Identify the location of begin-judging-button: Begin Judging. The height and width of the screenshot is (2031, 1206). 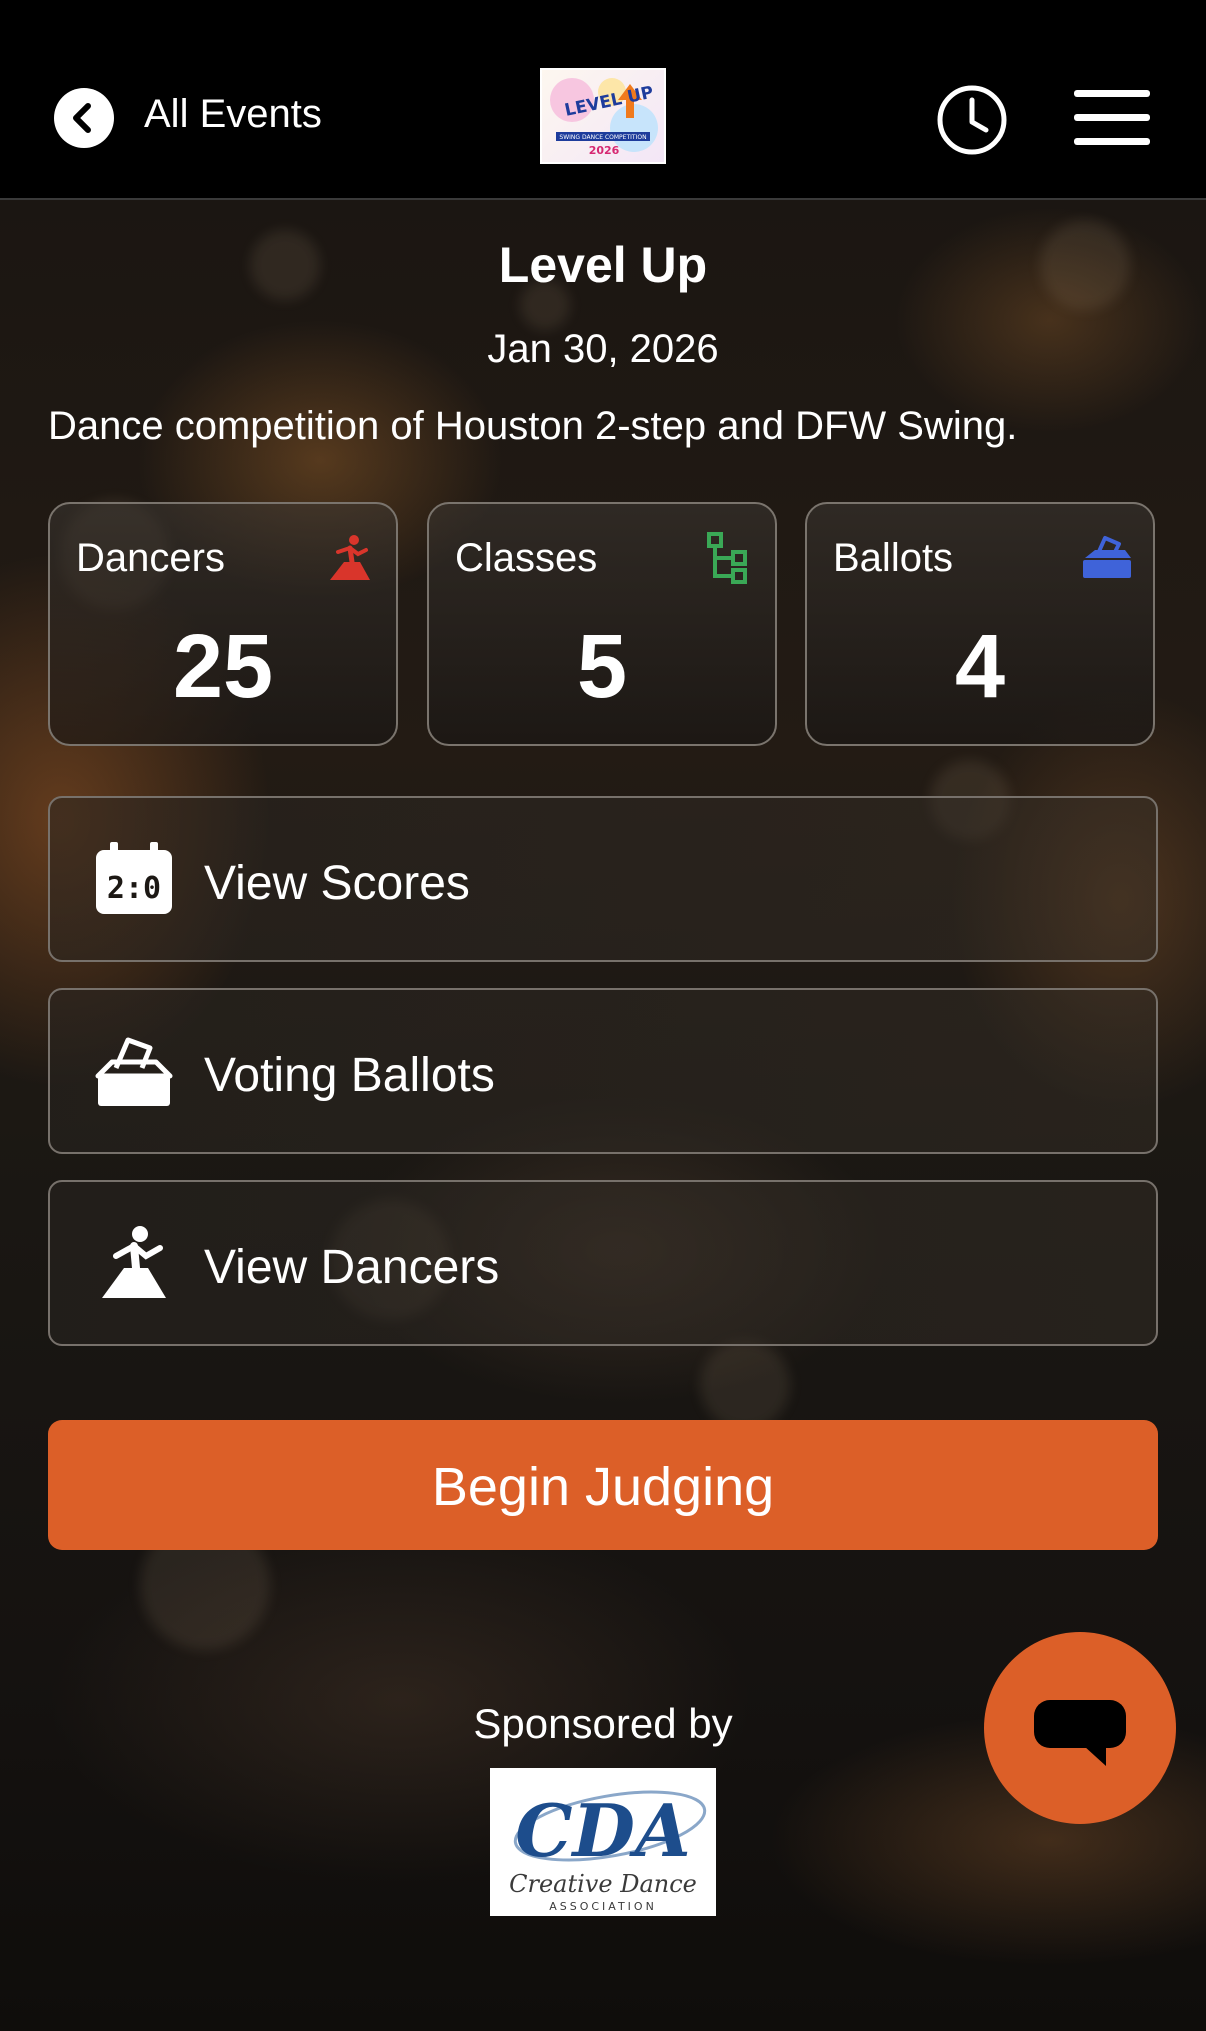
(603, 1485).